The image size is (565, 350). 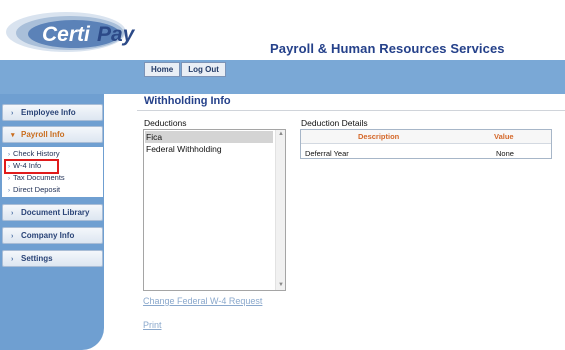 I want to click on top-nav: Home Log Out, so click(x=185, y=69).